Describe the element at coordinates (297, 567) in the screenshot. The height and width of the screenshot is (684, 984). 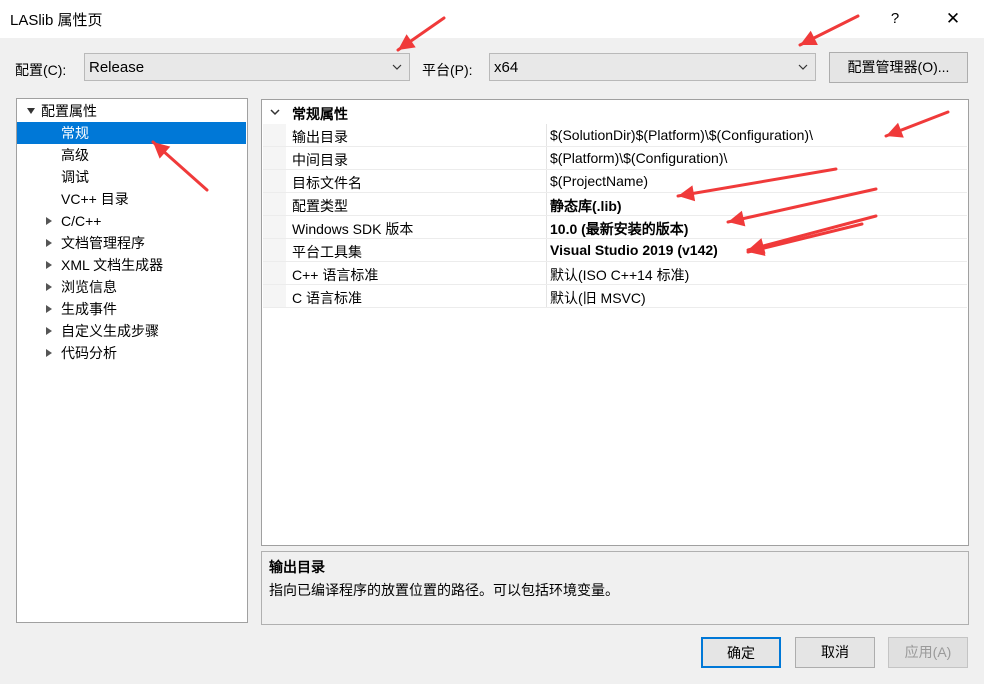
I see `description-title: 输出目录` at that location.